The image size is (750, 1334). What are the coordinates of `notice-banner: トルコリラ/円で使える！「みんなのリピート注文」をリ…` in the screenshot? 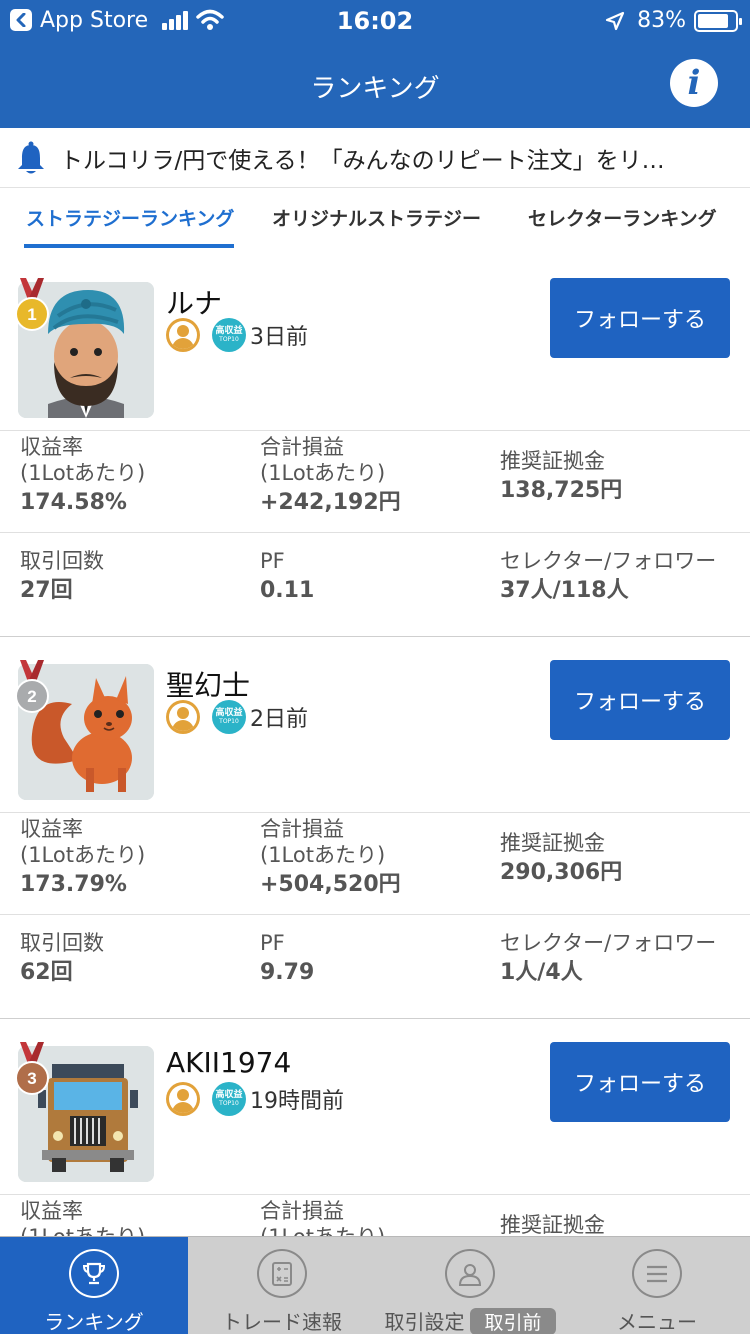 It's located at (375, 158).